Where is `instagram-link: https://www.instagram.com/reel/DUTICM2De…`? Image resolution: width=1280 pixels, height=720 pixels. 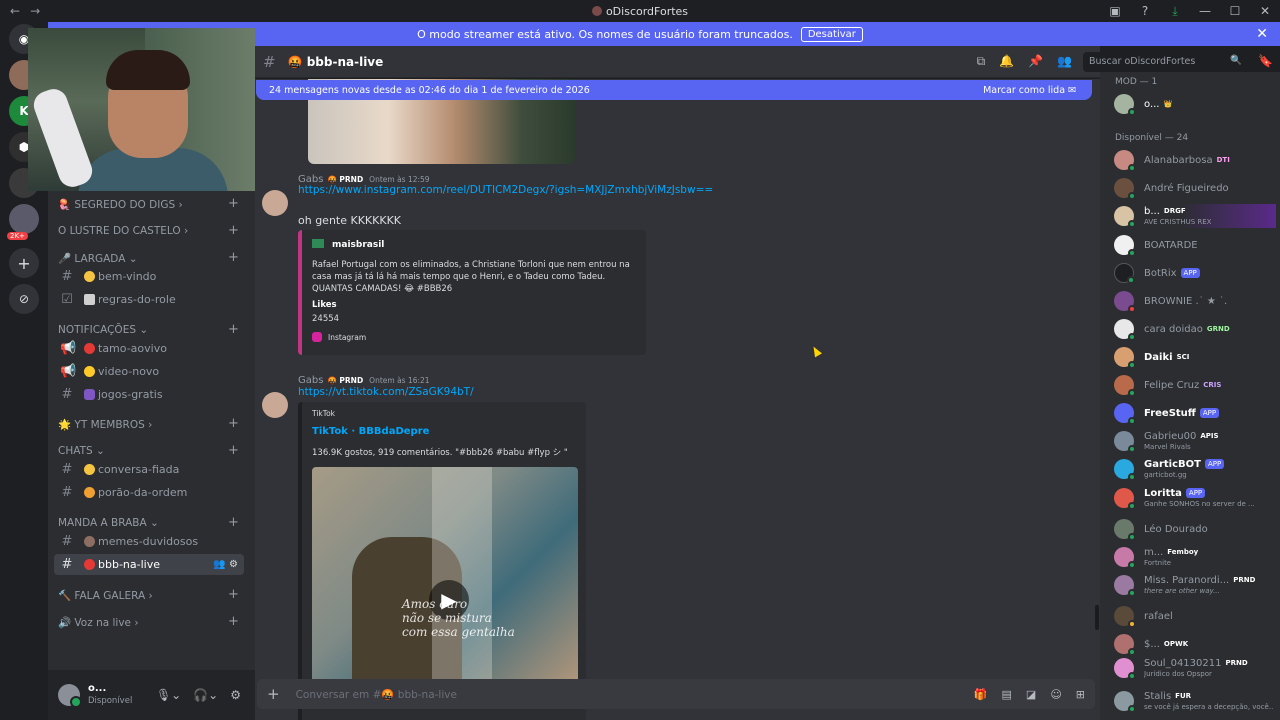 instagram-link: https://www.instagram.com/reel/DUTICM2De… is located at coordinates (505, 190).